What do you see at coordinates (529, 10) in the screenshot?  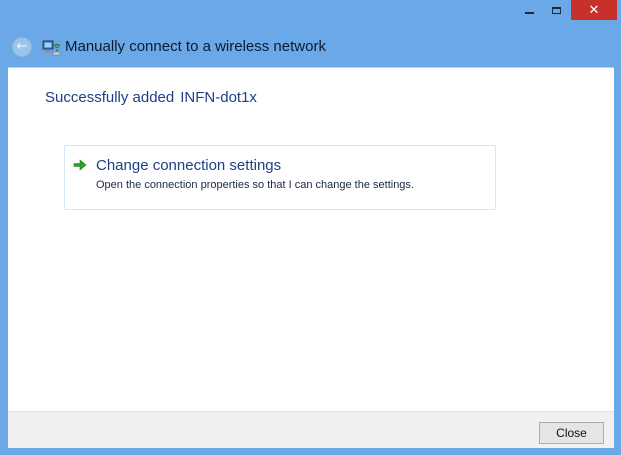 I see `minimize-button` at bounding box center [529, 10].